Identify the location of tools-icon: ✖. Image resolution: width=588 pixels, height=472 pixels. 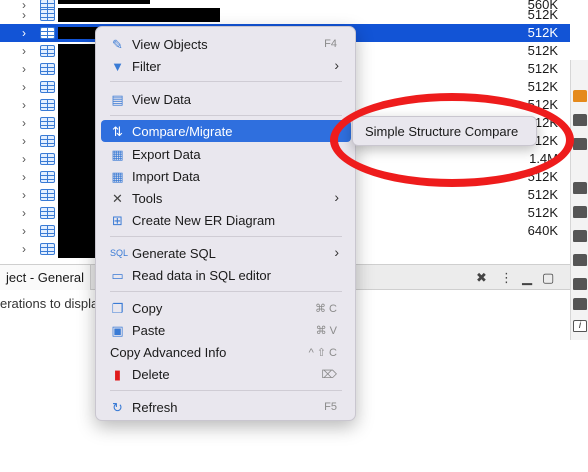
(481, 278).